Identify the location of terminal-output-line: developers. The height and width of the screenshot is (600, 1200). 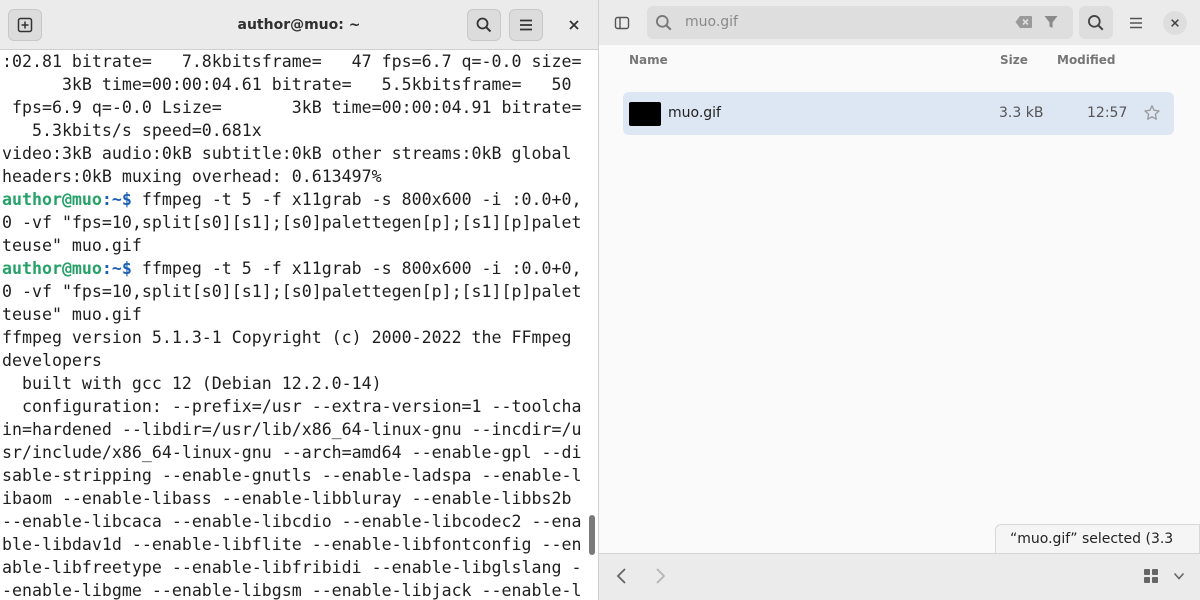
(52, 360).